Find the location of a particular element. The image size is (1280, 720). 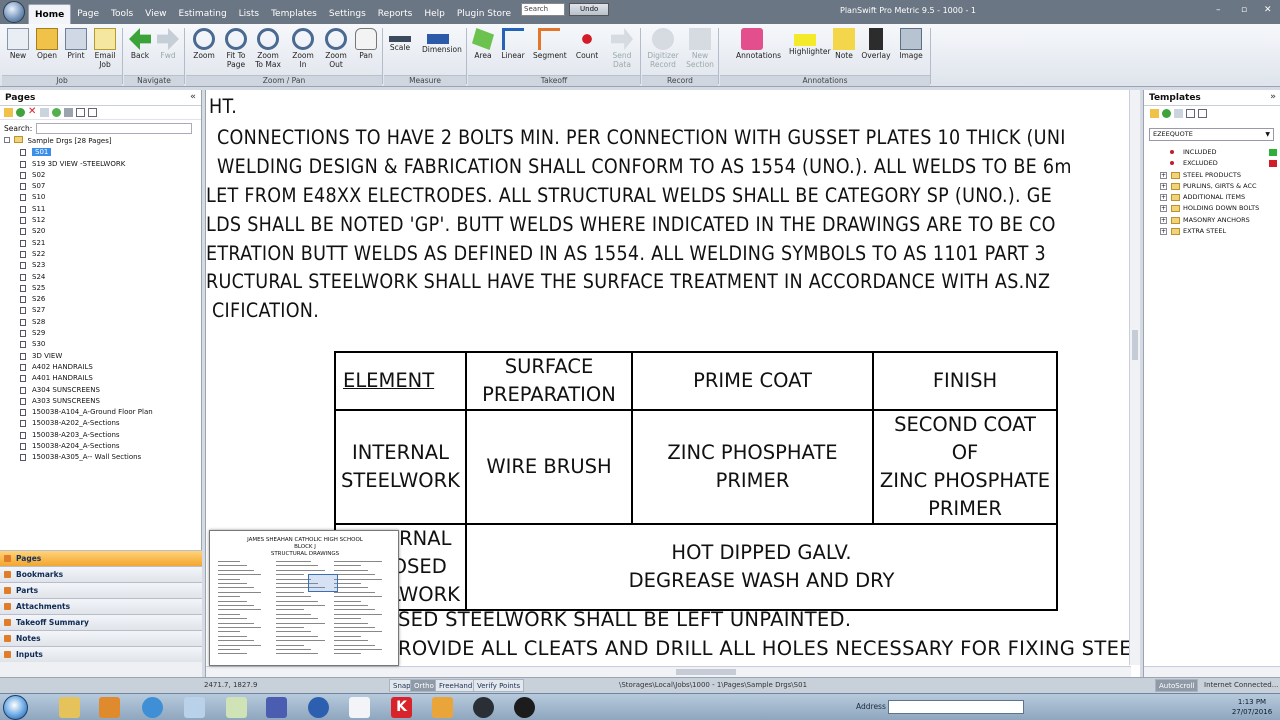

verify-points-toggle: Verify Points is located at coordinates (499, 685).